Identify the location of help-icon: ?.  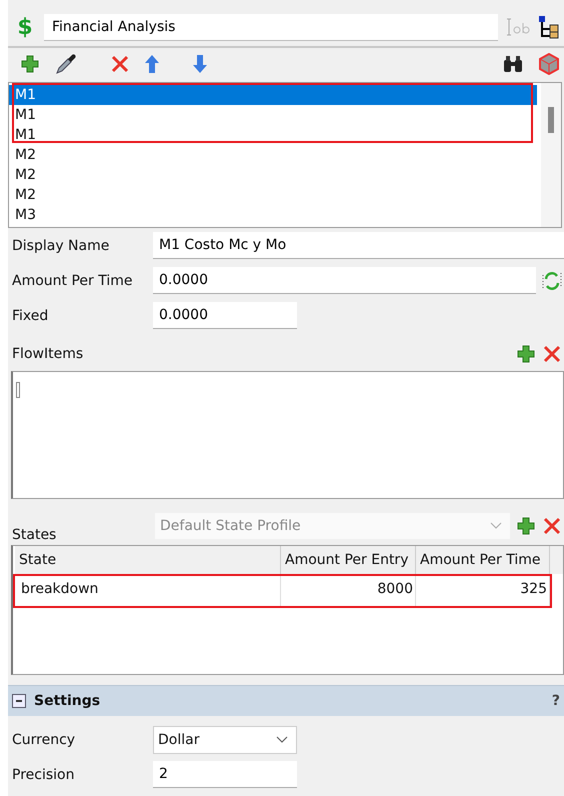
(556, 701).